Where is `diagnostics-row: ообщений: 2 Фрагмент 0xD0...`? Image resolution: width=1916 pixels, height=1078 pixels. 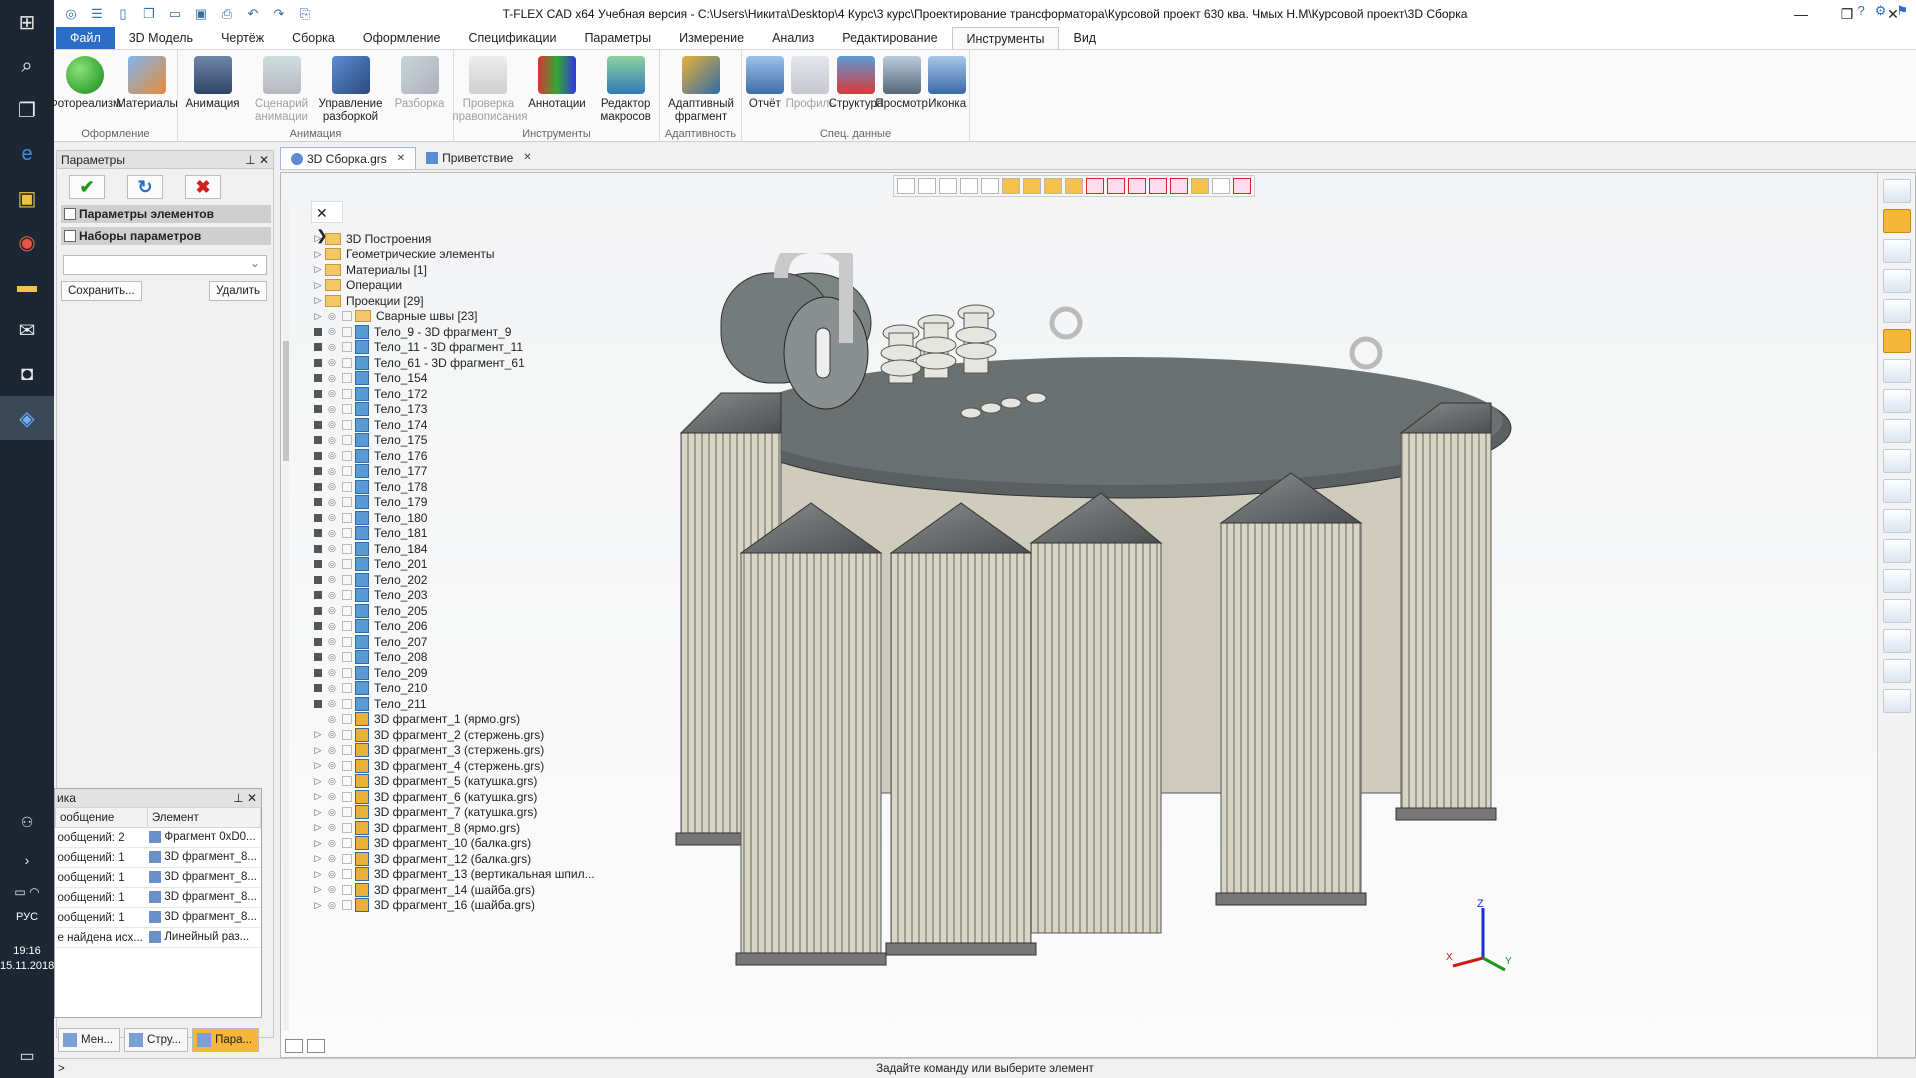
diagnostics-row: ообщений: 2 Фрагмент 0xD0... is located at coordinates (158, 837).